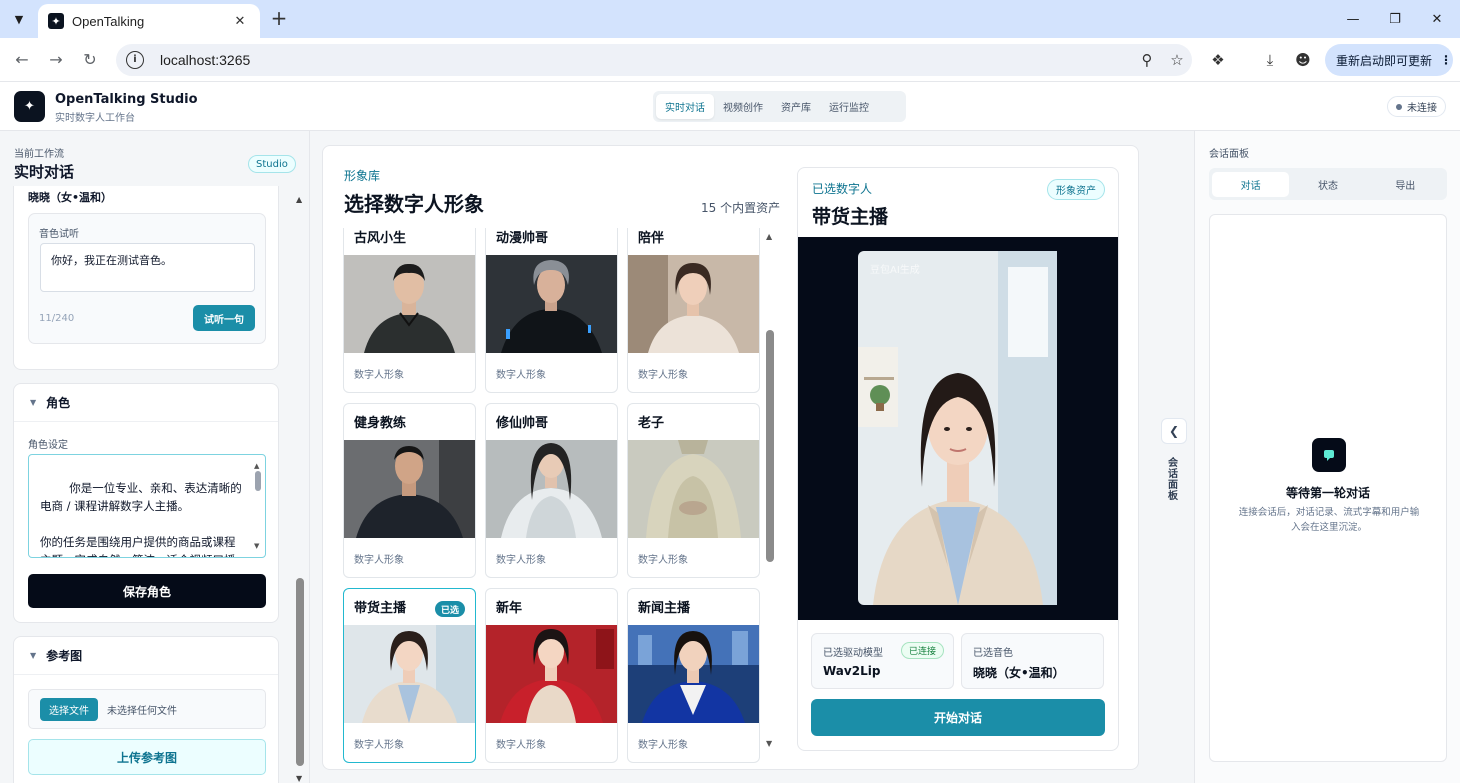 The image size is (1460, 783). What do you see at coordinates (19, 19) in the screenshot?
I see `tab-search-button: ▼` at bounding box center [19, 19].